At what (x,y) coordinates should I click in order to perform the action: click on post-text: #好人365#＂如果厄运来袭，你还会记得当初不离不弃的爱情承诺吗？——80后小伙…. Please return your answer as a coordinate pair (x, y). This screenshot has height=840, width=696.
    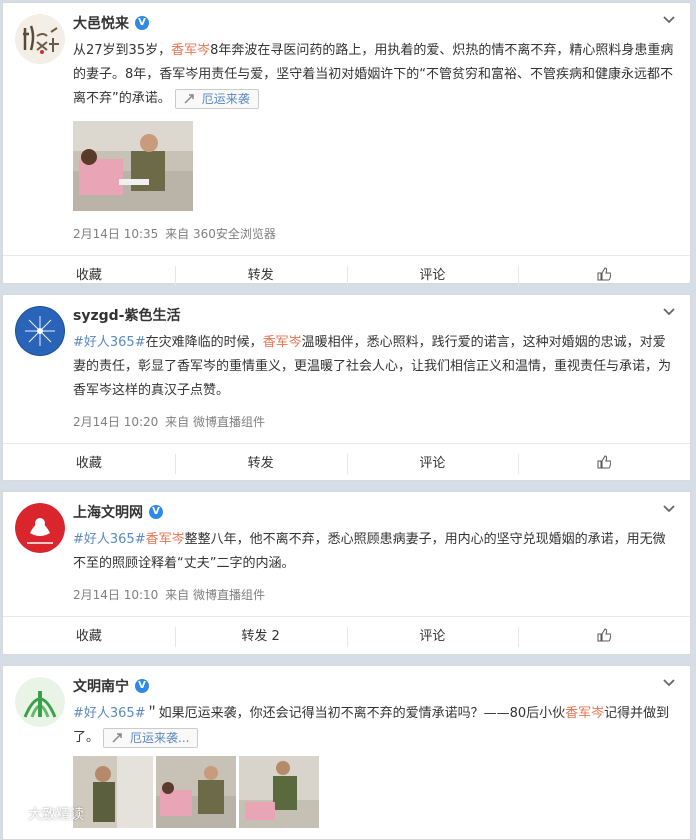
    Looking at the image, I should click on (373, 726).